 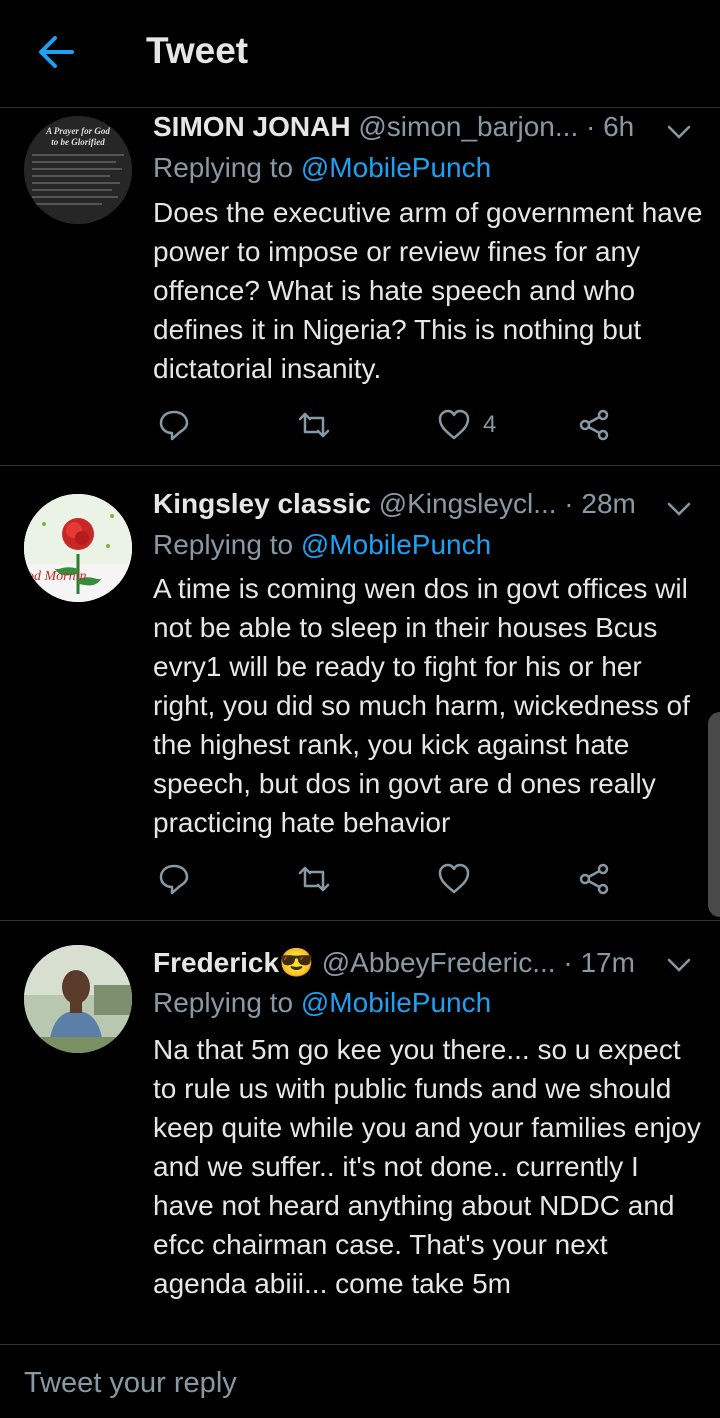 I want to click on timestamp: · 17m, so click(x=599, y=962).